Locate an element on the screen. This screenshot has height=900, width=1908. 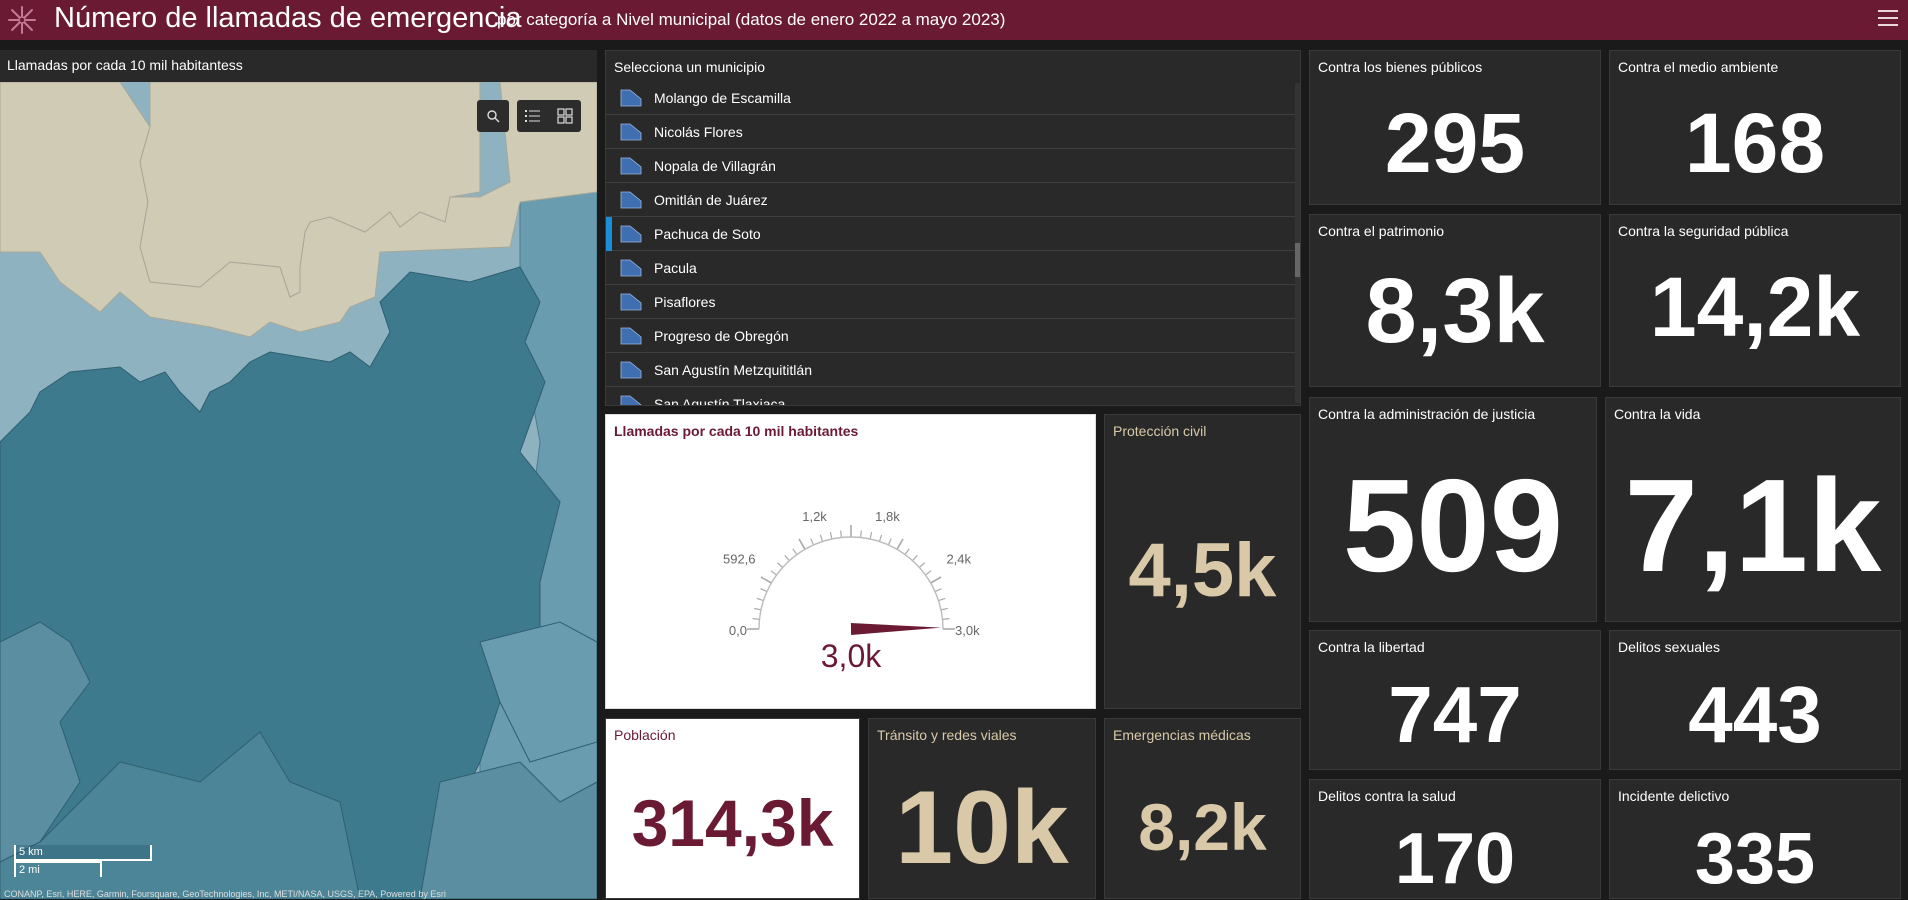
scale-bar: 5 km 2 mi is located at coordinates (83, 861).